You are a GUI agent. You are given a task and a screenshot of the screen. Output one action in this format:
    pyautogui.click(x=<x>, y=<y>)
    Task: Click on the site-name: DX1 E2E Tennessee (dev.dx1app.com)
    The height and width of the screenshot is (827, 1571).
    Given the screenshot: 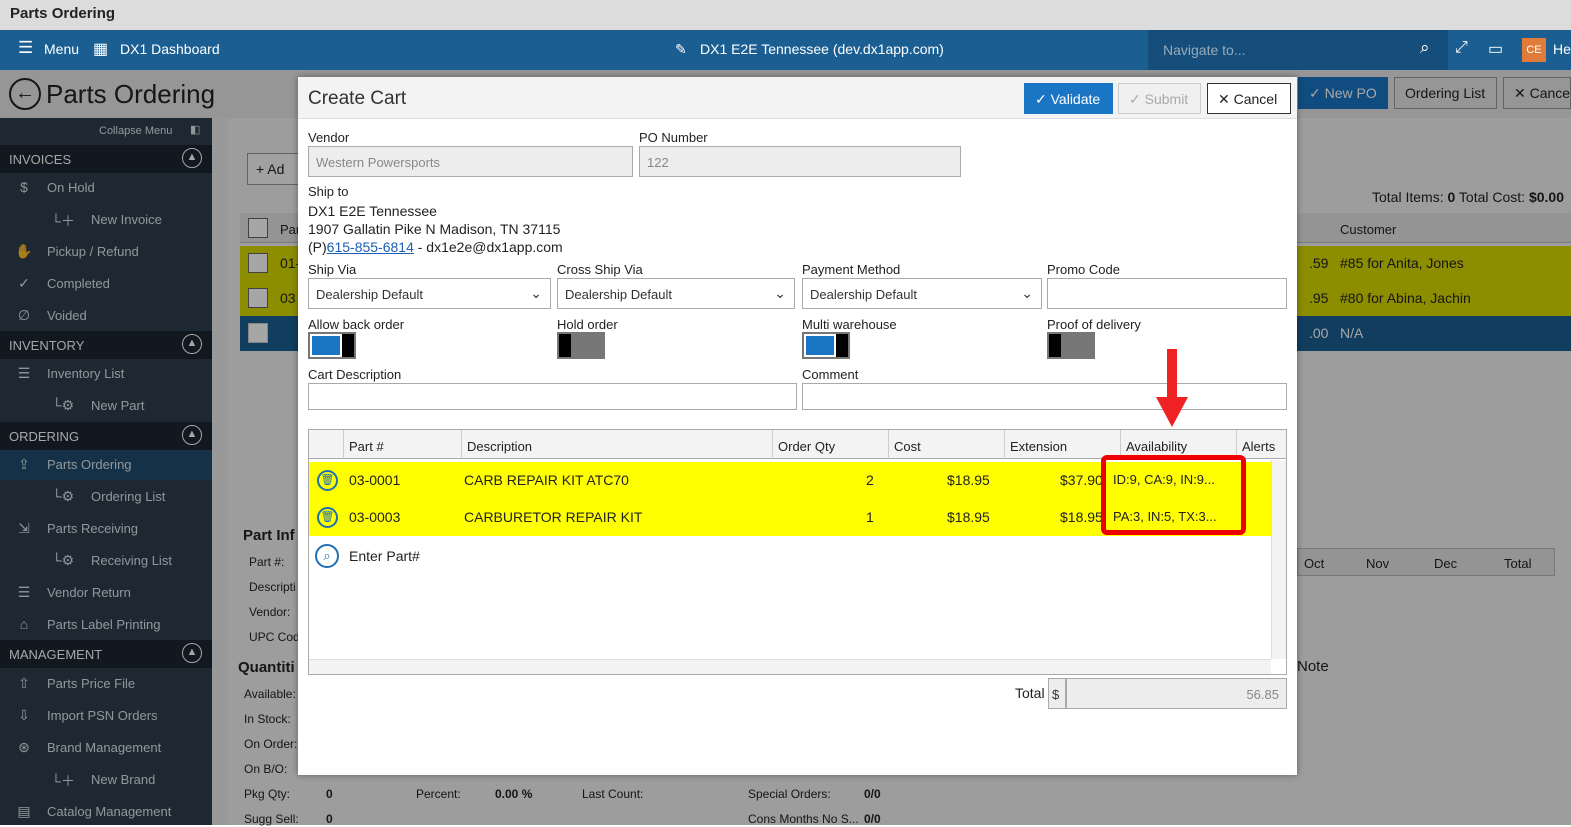 What is the action you would take?
    pyautogui.click(x=822, y=49)
    